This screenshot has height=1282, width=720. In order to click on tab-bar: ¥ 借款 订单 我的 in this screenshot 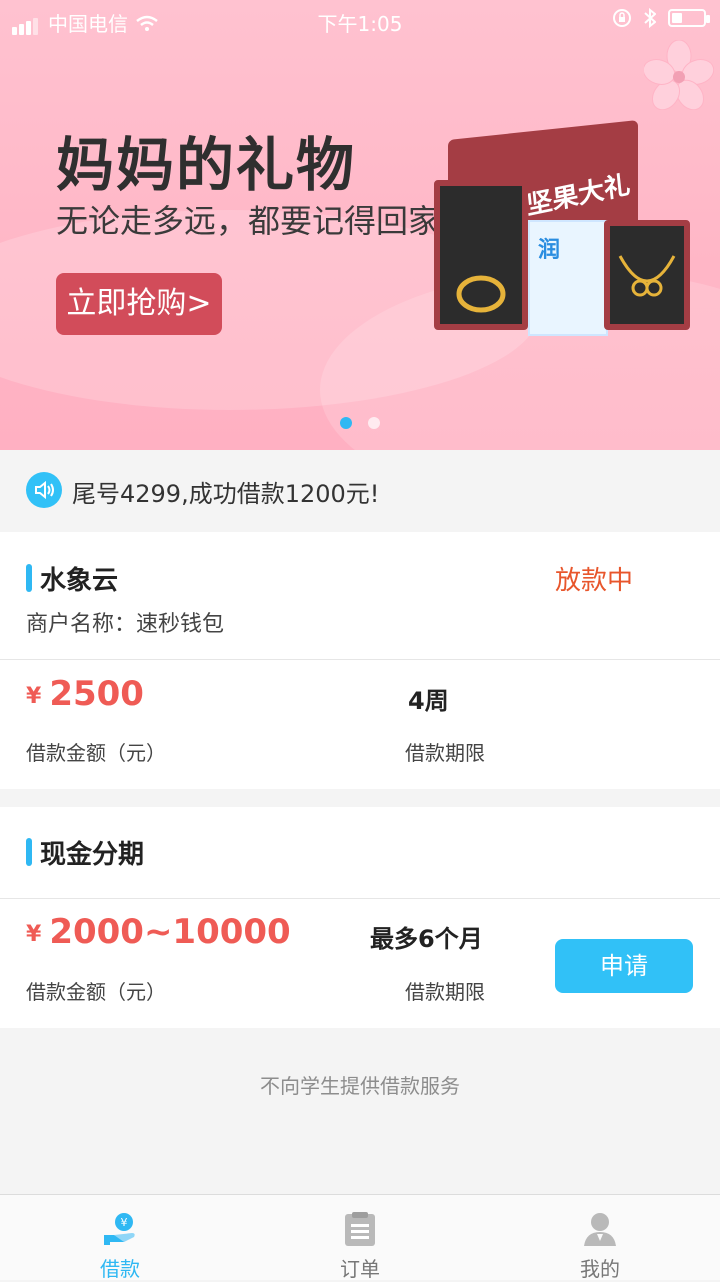, I will do `click(360, 1237)`.